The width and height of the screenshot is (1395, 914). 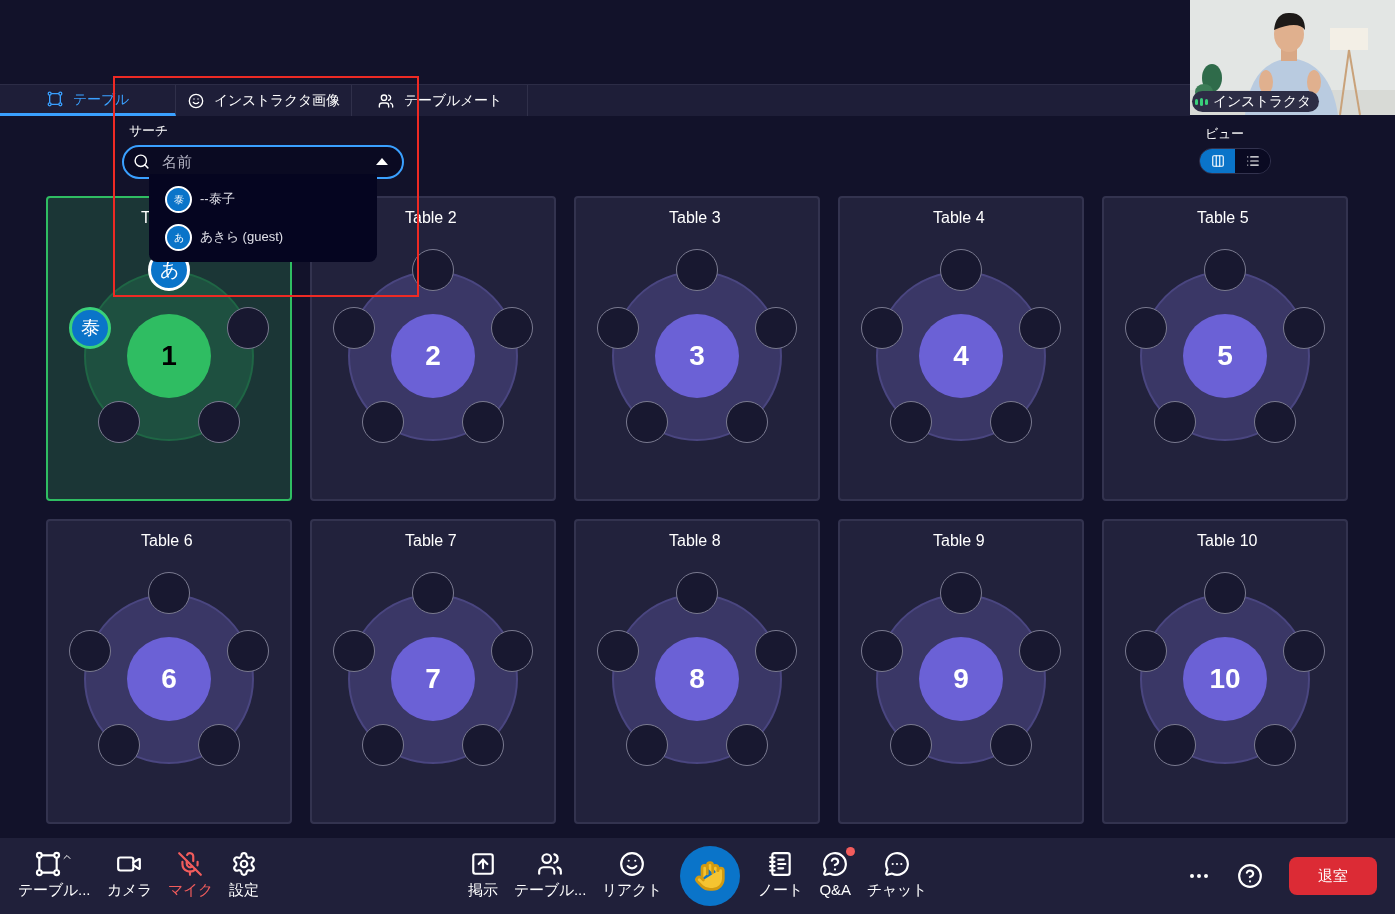 I want to click on name-tag: インストラクタ, so click(x=1255, y=101).